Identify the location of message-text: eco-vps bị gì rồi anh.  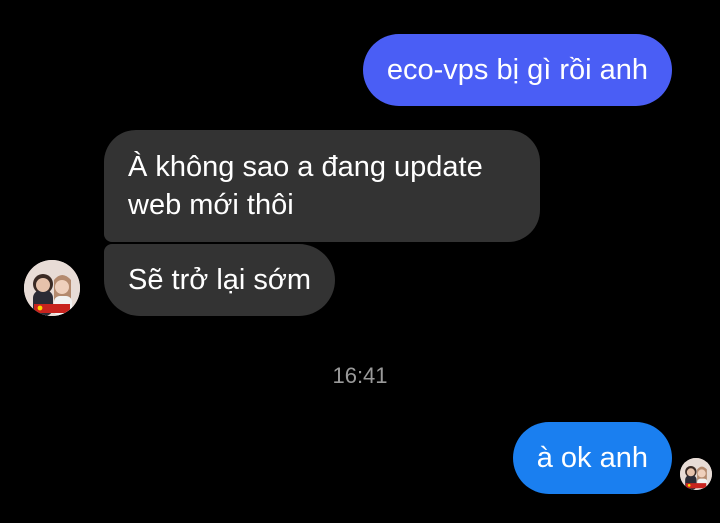
(517, 70).